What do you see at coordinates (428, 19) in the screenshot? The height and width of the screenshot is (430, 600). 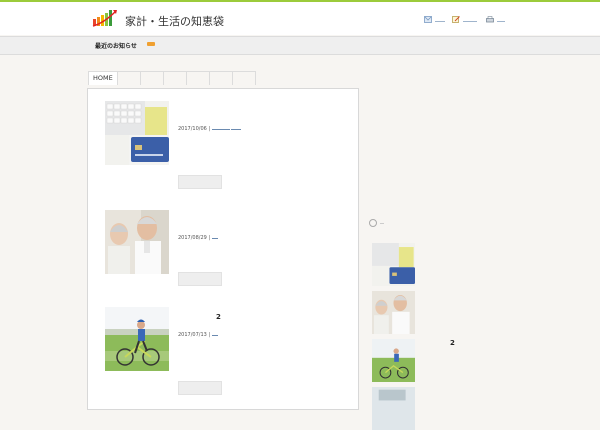 I see `mail-icon` at bounding box center [428, 19].